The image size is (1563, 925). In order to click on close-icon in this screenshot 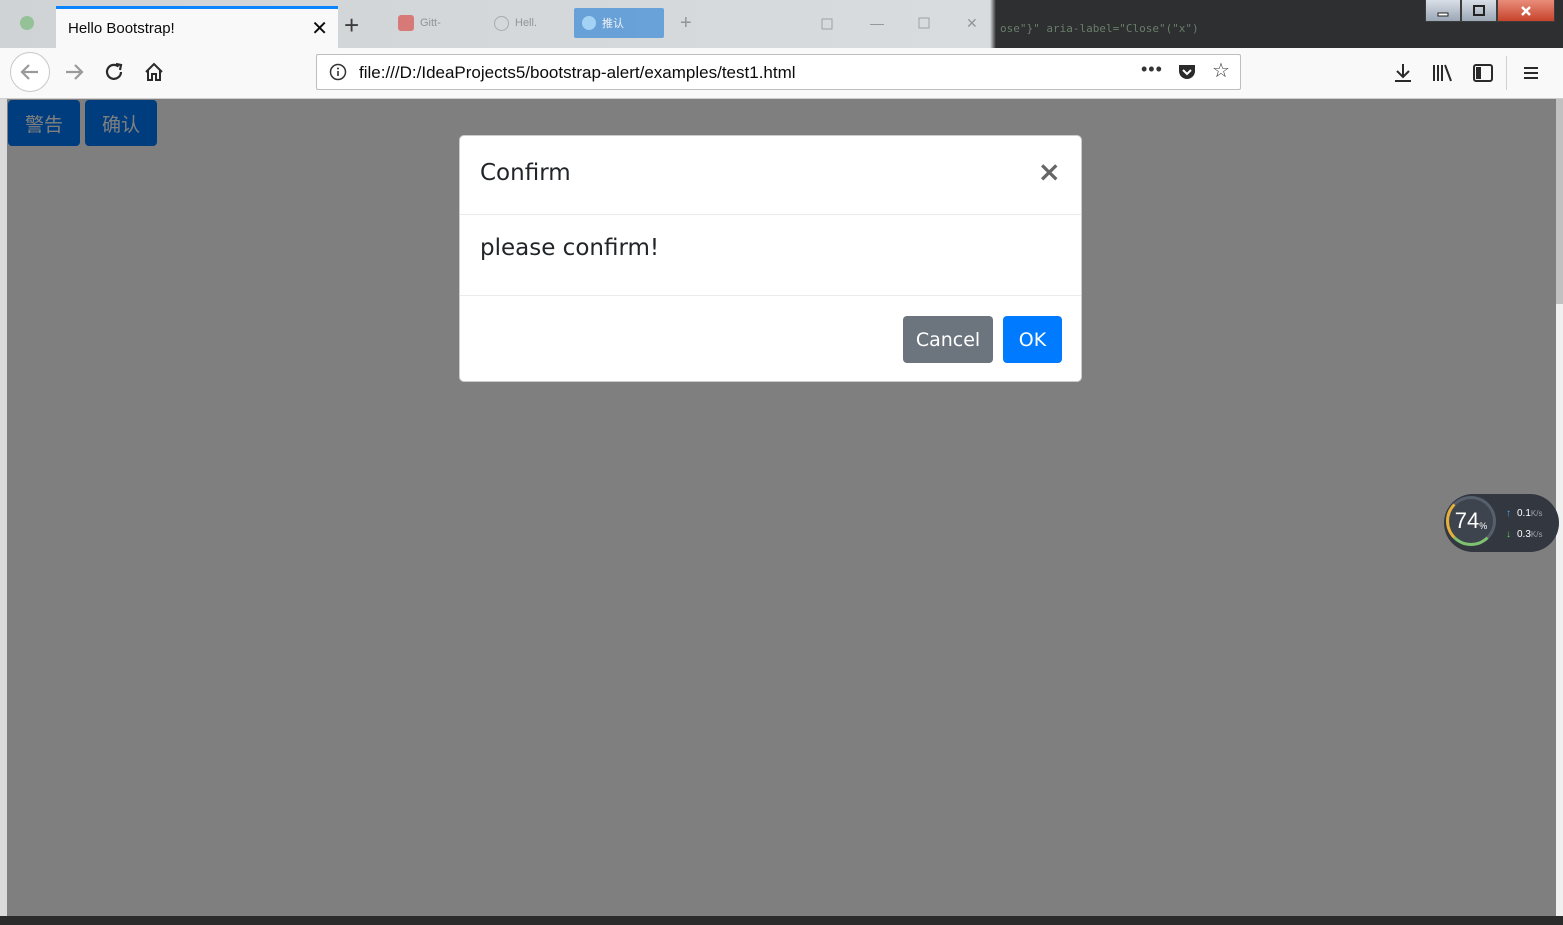, I will do `click(1526, 10)`.